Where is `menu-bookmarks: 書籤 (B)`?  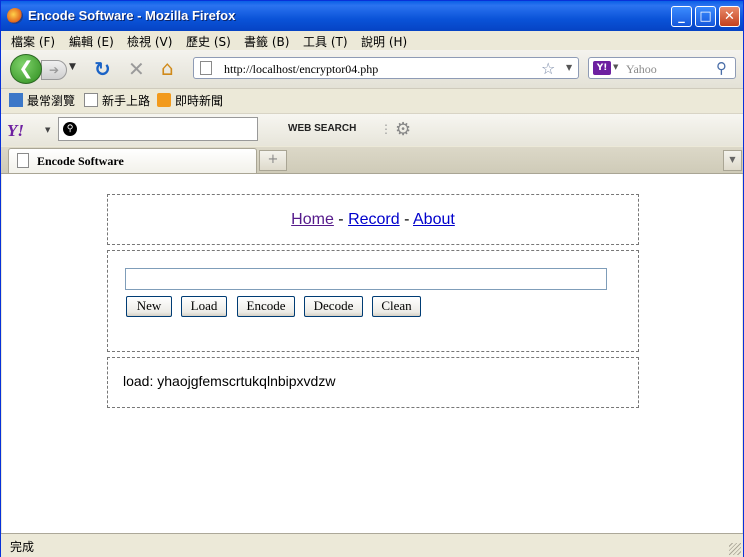 menu-bookmarks: 書籤 (B) is located at coordinates (266, 41).